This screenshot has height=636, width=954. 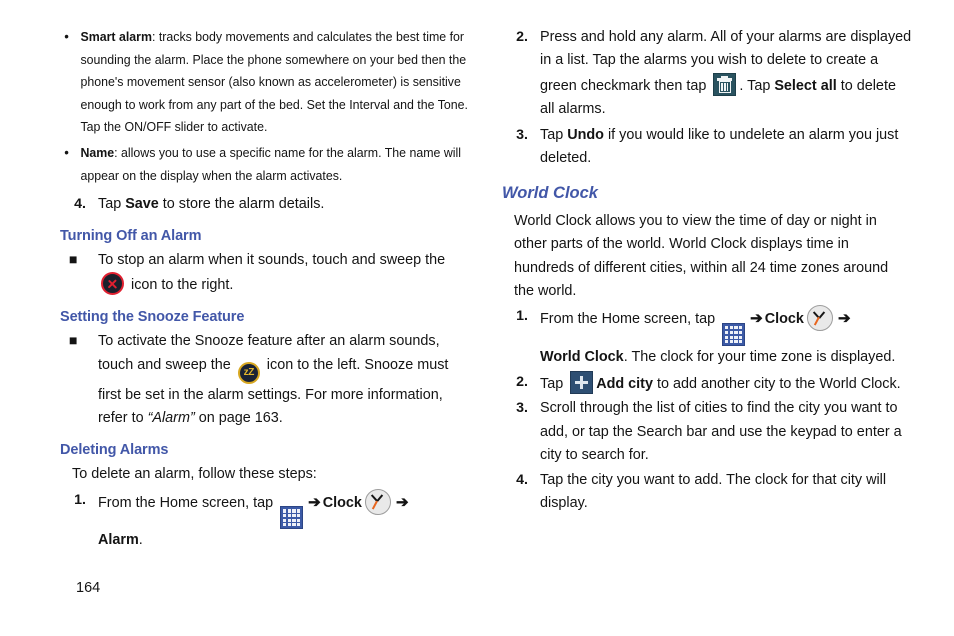 What do you see at coordinates (142, 204) in the screenshot?
I see `step-text-bold: Save` at bounding box center [142, 204].